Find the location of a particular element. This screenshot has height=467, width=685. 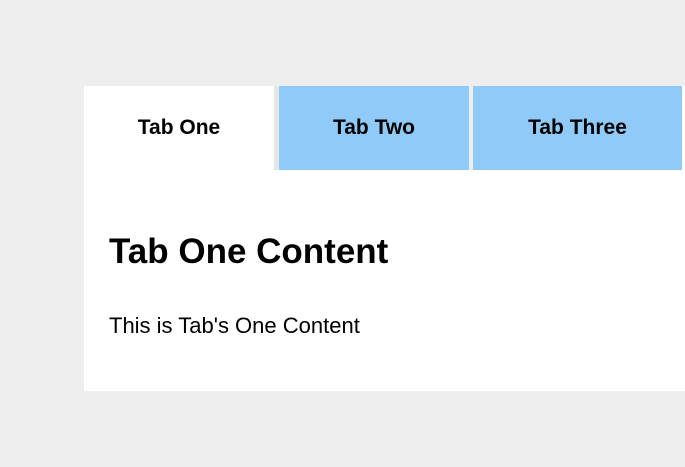

tab-one: Tab One is located at coordinates (179, 128).